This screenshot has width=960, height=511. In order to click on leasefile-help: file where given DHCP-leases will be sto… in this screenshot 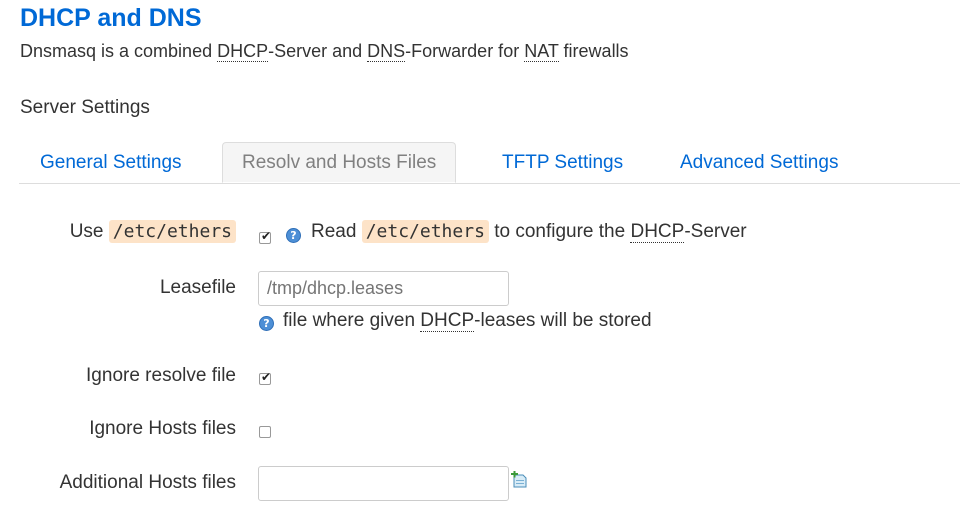, I will do `click(467, 321)`.